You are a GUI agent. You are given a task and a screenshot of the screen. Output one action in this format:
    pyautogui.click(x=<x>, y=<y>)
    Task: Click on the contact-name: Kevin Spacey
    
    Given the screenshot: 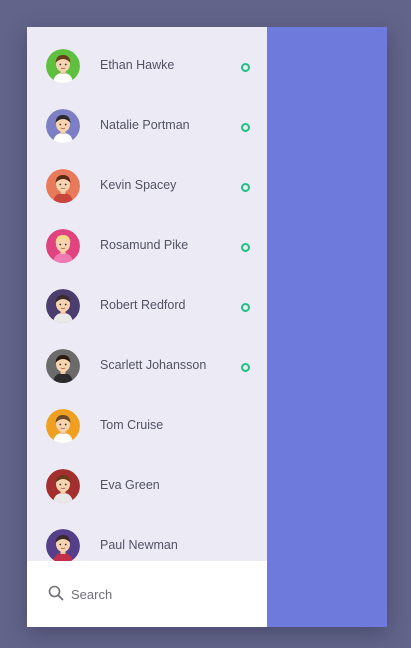 What is the action you would take?
    pyautogui.click(x=138, y=185)
    